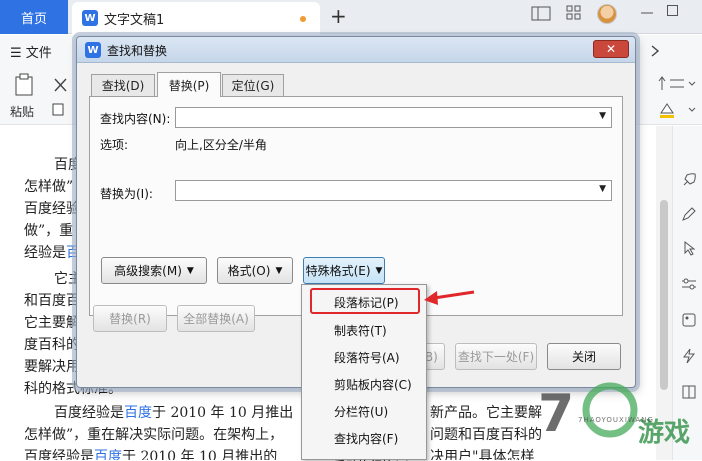 This screenshot has width=702, height=461. I want to click on menu-item-tab-char: 制表符(T), so click(360, 330).